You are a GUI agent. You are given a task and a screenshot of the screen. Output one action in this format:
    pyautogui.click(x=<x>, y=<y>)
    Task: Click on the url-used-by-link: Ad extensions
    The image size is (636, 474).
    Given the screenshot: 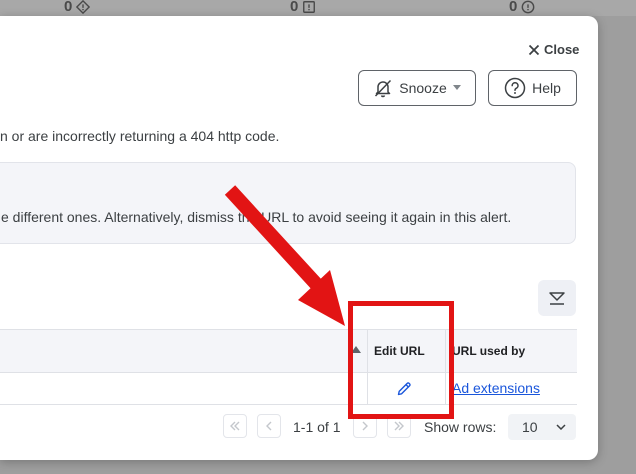 What is the action you would take?
    pyautogui.click(x=496, y=388)
    